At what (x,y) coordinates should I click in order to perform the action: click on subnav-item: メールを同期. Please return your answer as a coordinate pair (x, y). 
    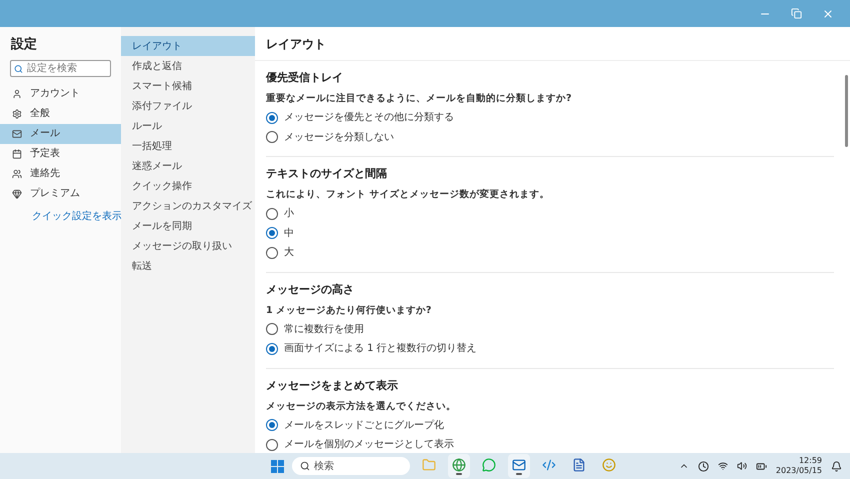
    Looking at the image, I should click on (188, 226).